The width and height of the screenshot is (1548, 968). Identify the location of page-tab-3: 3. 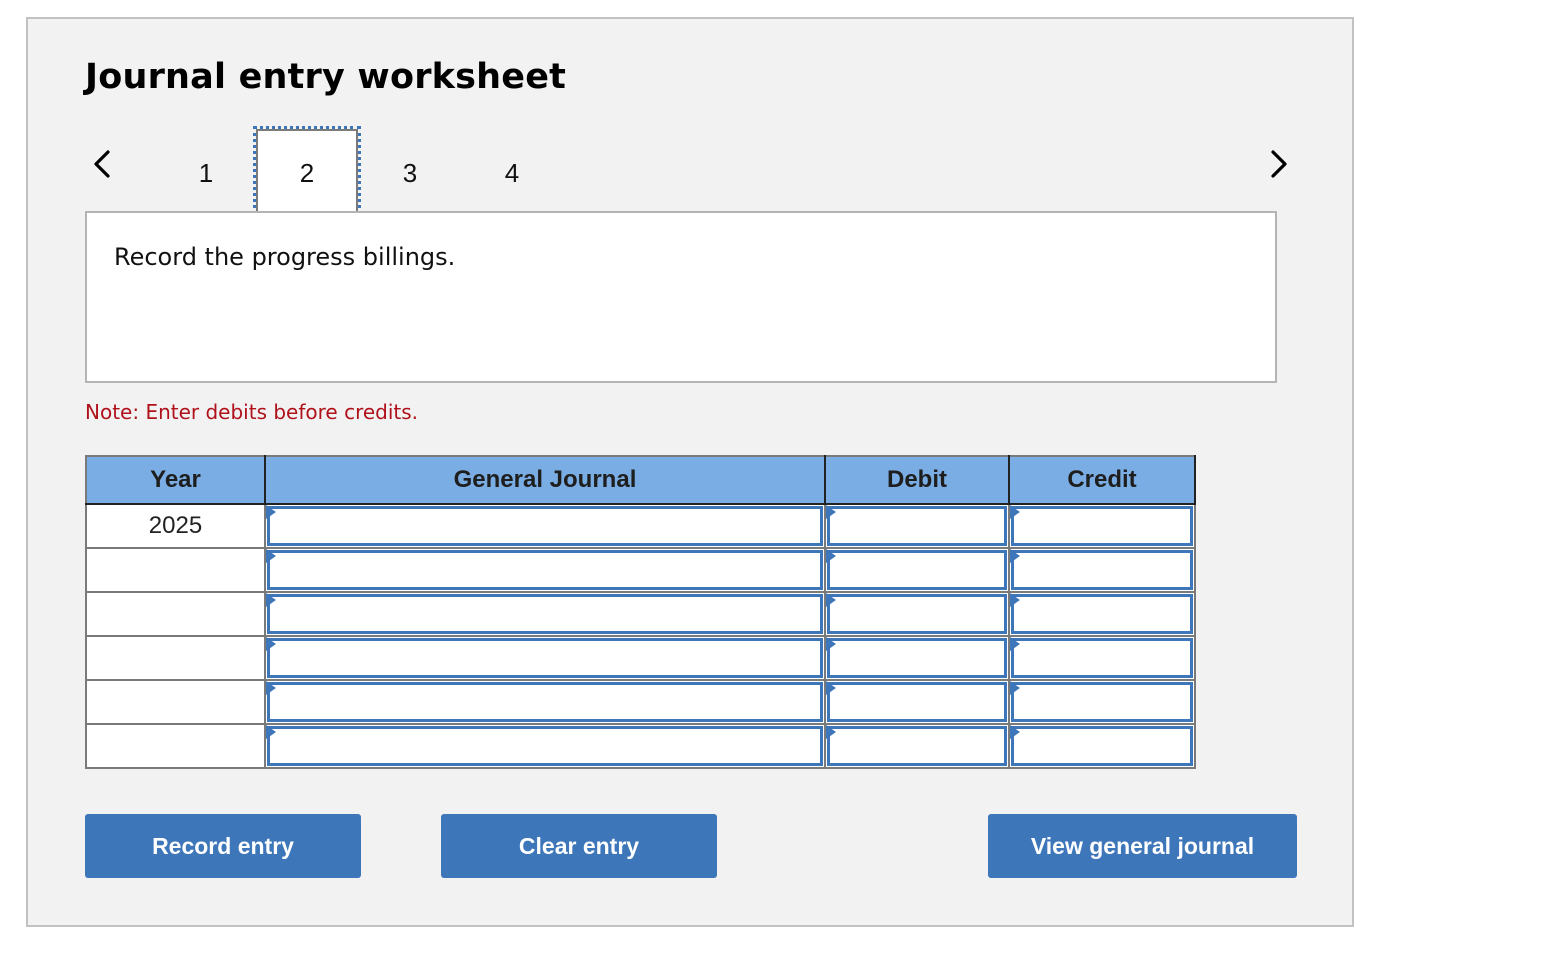
(410, 173).